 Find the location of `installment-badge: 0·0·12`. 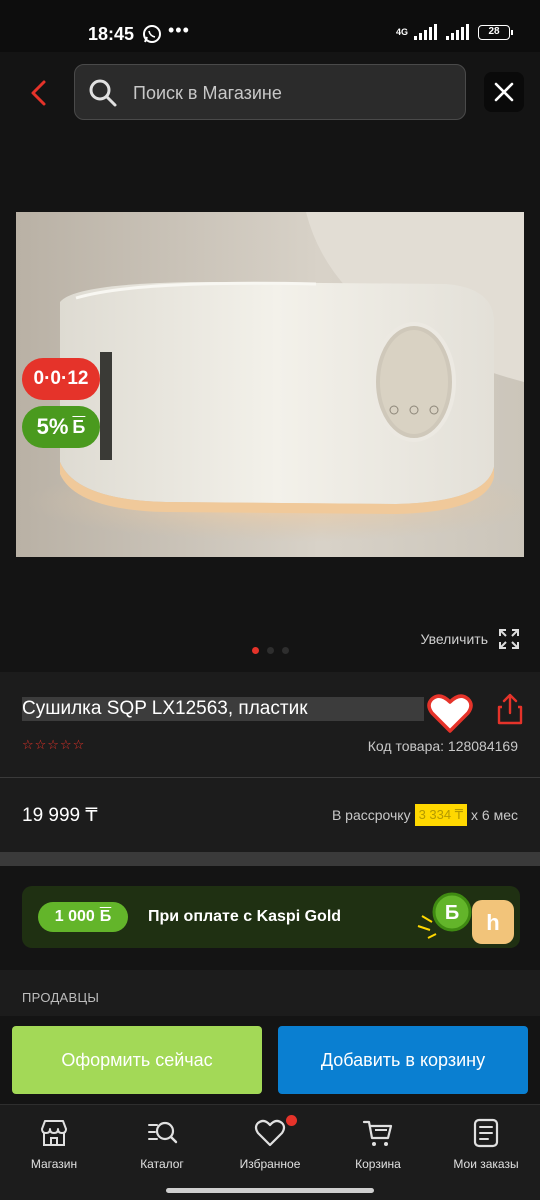

installment-badge: 0·0·12 is located at coordinates (61, 379).